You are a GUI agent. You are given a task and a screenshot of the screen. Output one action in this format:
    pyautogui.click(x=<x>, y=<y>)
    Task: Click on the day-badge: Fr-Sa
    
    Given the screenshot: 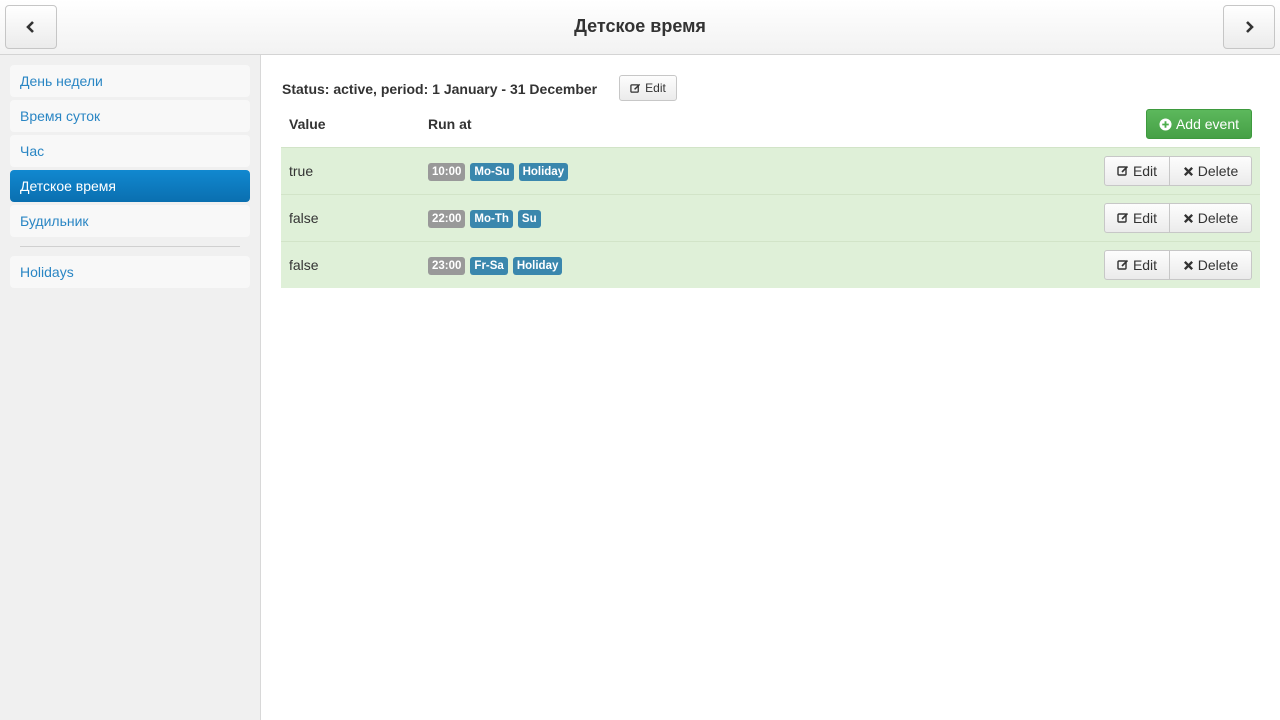 What is the action you would take?
    pyautogui.click(x=489, y=266)
    